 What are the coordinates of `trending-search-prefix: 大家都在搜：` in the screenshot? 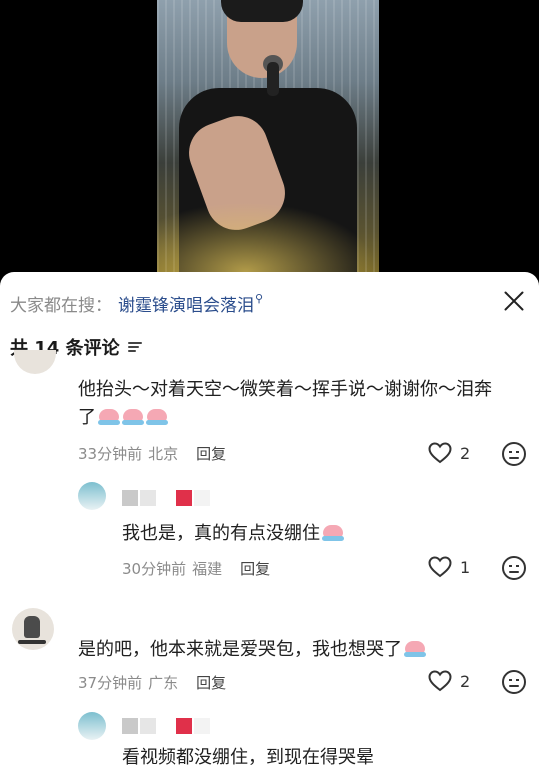 It's located at (61, 305).